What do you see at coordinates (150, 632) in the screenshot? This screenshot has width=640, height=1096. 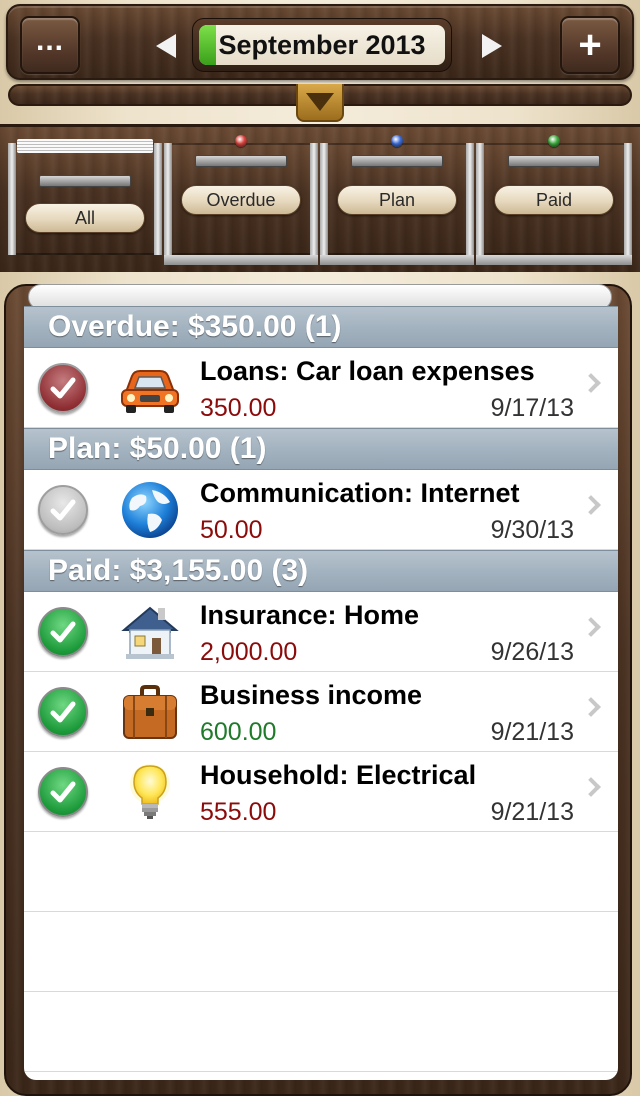 I see `house-icon` at bounding box center [150, 632].